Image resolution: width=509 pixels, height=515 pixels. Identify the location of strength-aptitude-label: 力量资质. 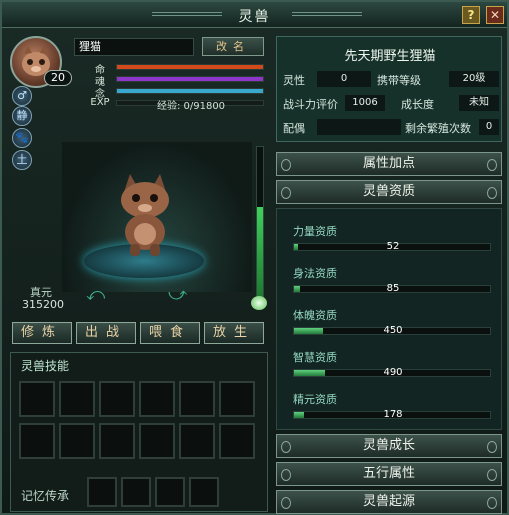
(315, 231).